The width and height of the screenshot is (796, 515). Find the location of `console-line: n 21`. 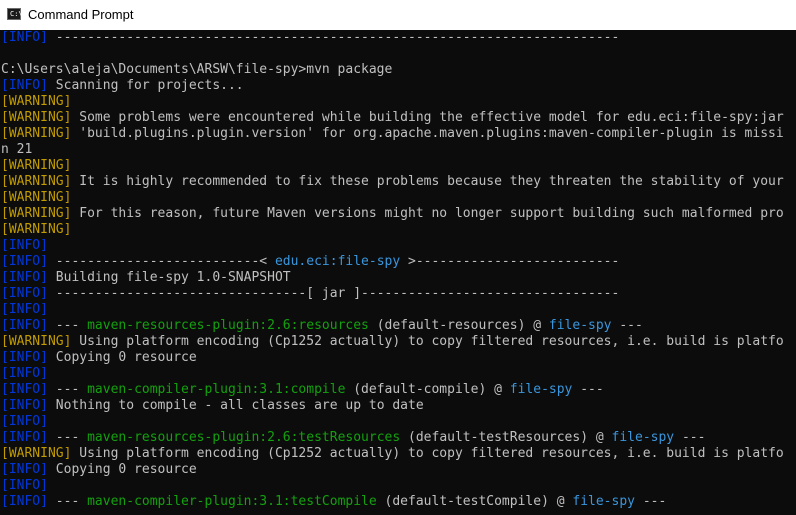

console-line: n 21 is located at coordinates (398, 150).